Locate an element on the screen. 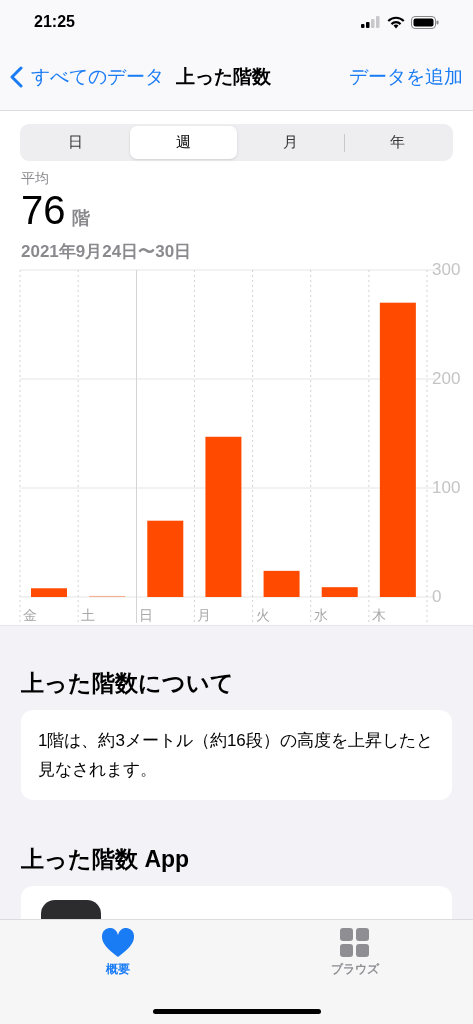 The width and height of the screenshot is (473, 1024). section-heading: 上った階数 App is located at coordinates (106, 859).